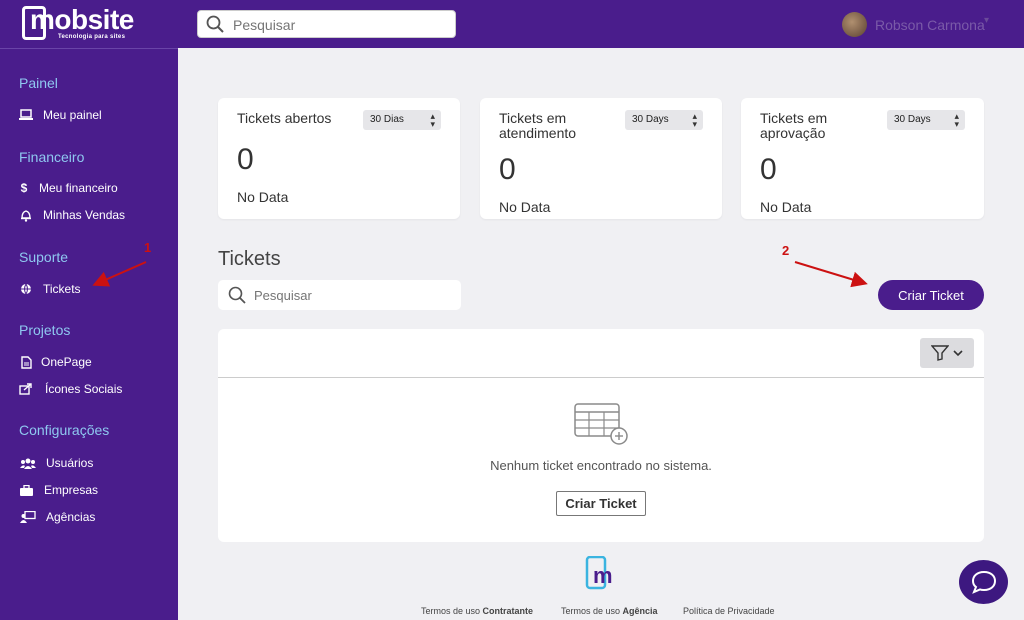  Describe the element at coordinates (71, 490) in the screenshot. I see `sidebar-item-label: Empresas` at that location.